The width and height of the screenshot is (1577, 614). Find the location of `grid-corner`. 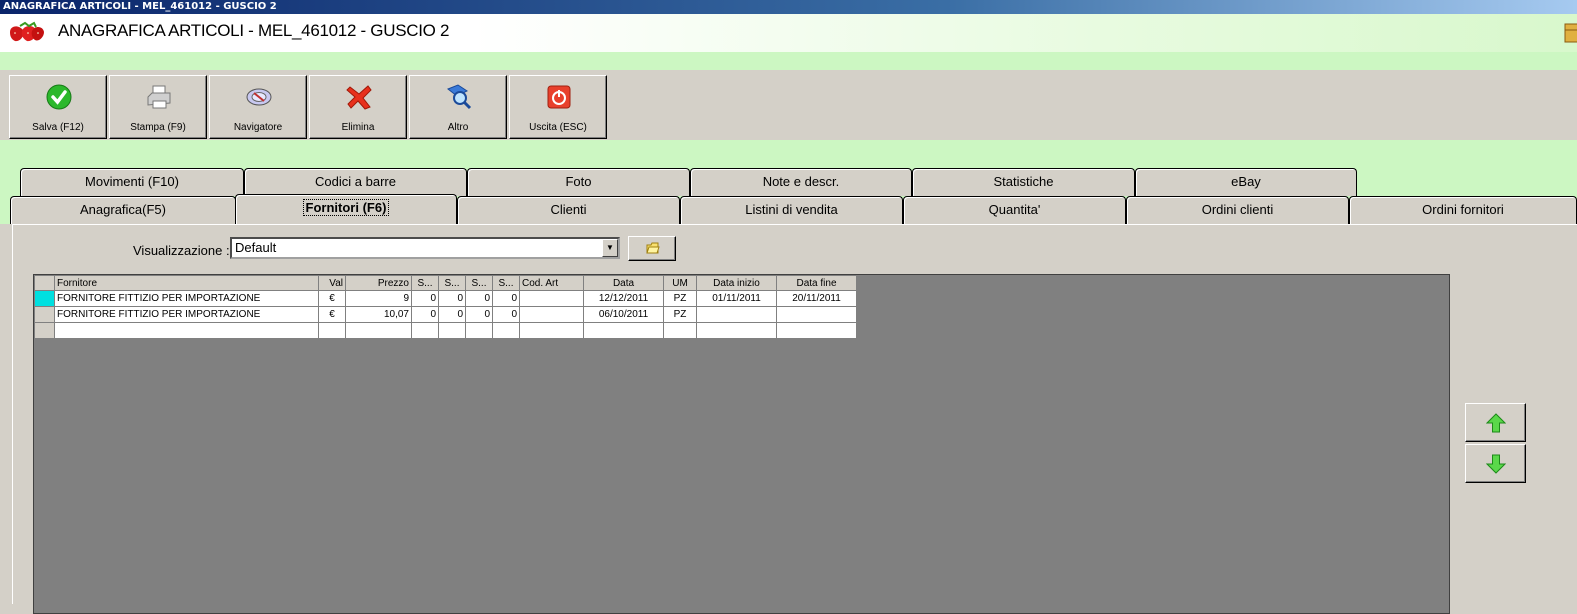

grid-corner is located at coordinates (44, 283).